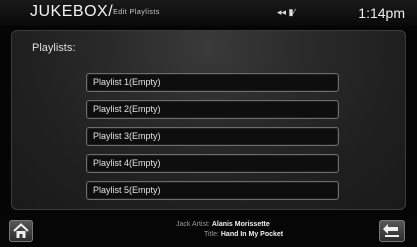 The height and width of the screenshot is (247, 417). What do you see at coordinates (240, 224) in the screenshot?
I see `artist-value: Alanis Morissette` at bounding box center [240, 224].